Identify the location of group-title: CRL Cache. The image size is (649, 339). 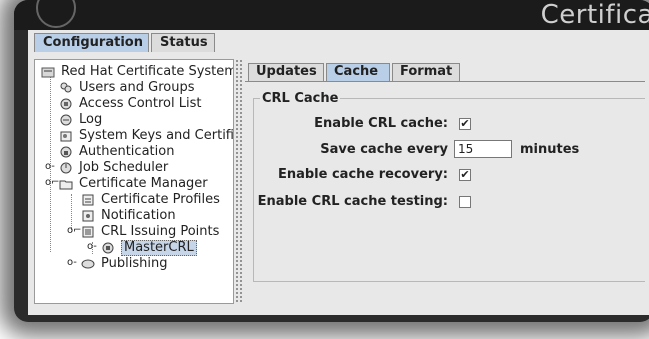
(300, 98).